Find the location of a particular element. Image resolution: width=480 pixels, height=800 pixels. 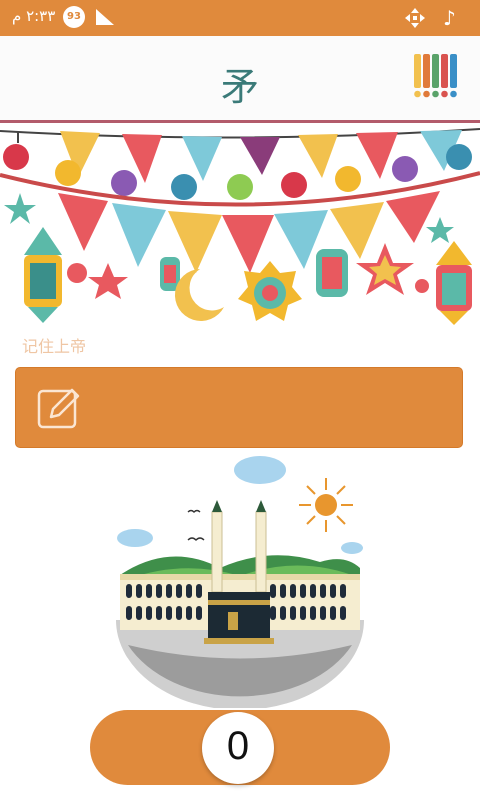

signal-icon is located at coordinates (105, 17).